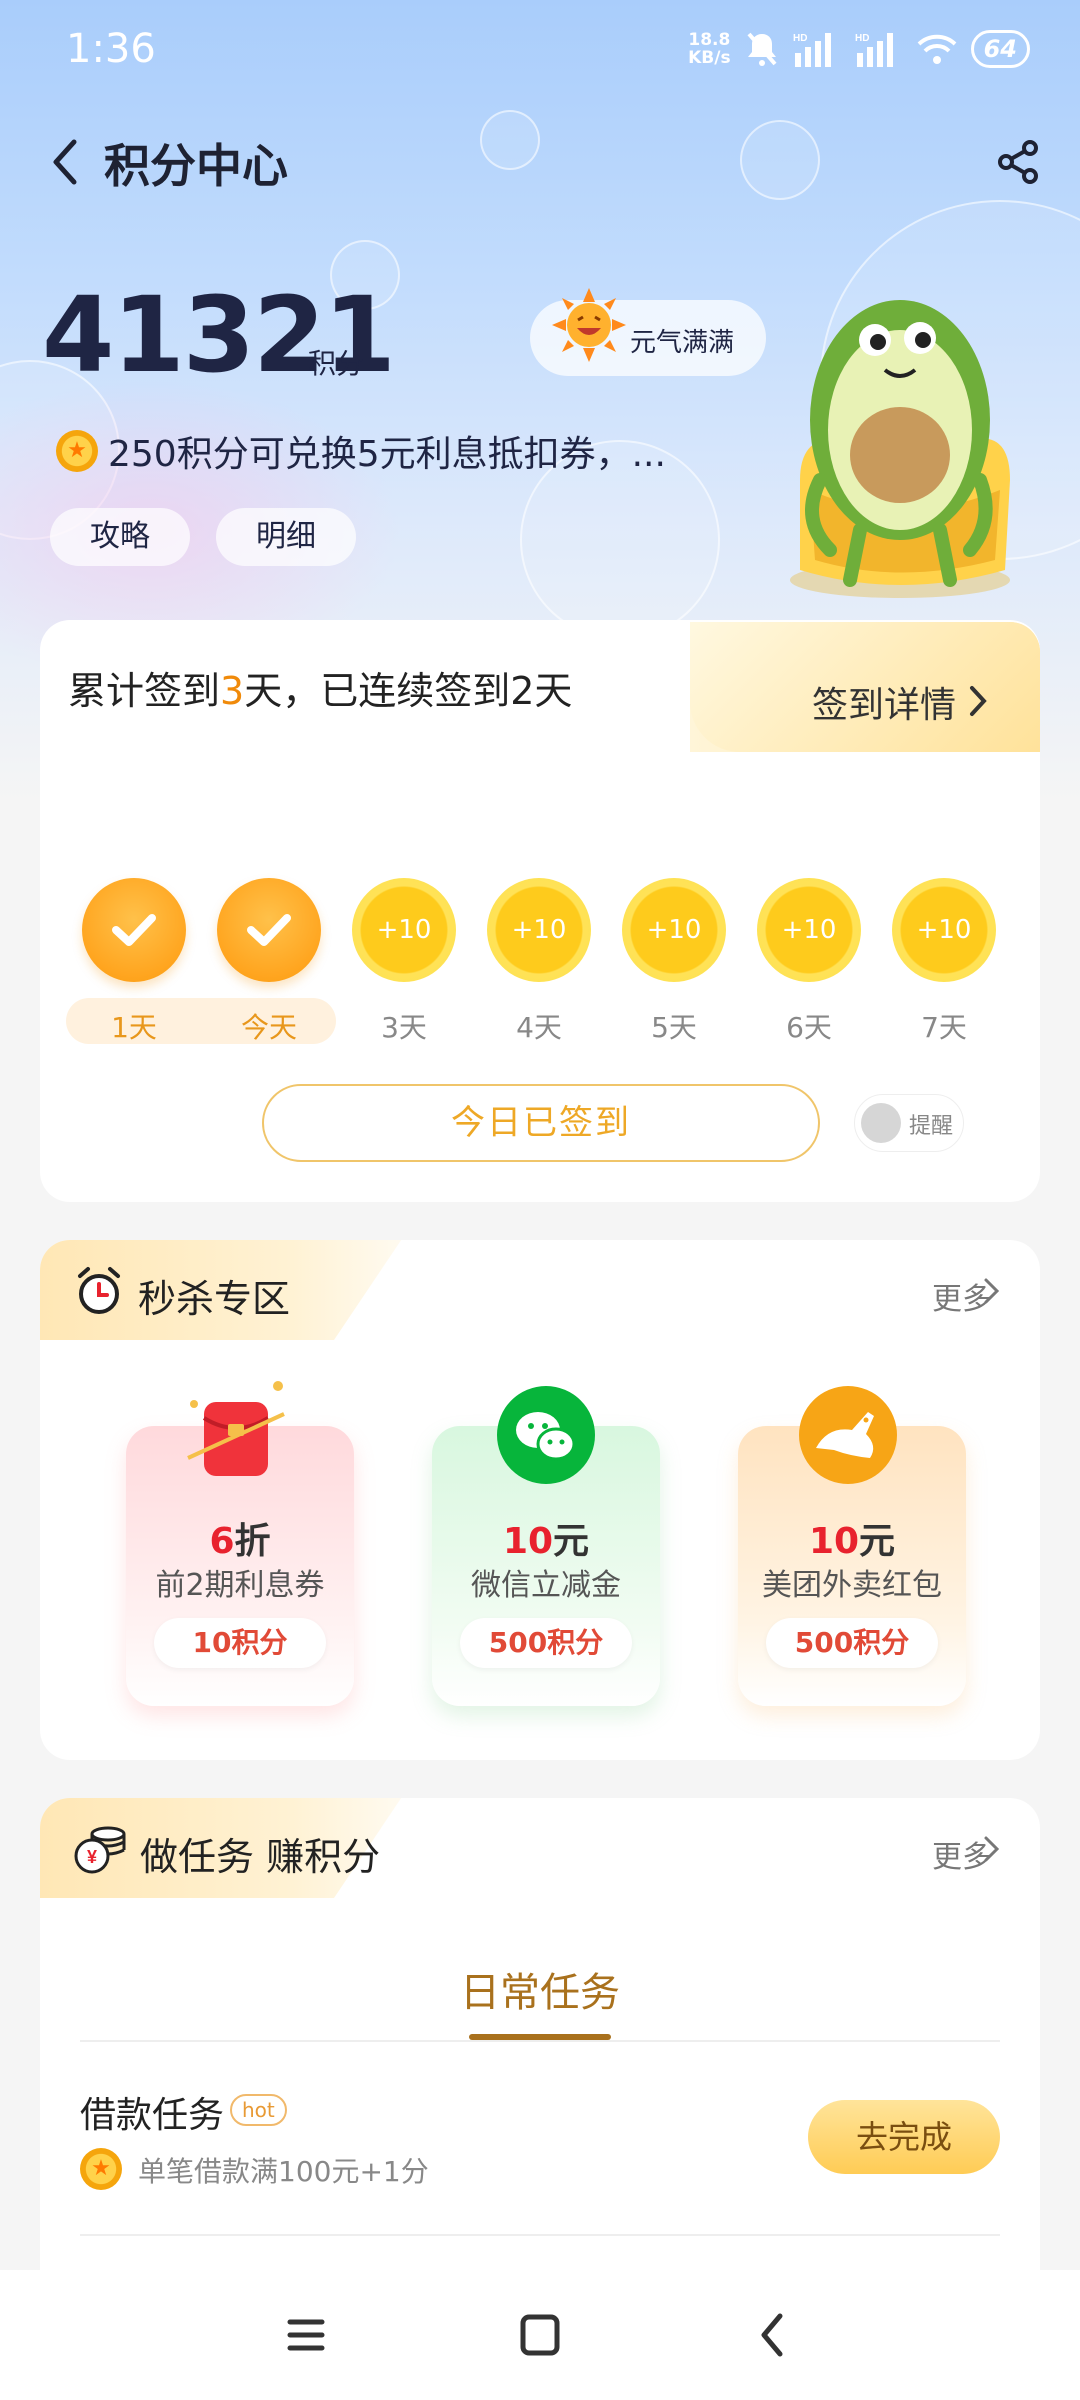  I want to click on share-icon, so click(1018, 162).